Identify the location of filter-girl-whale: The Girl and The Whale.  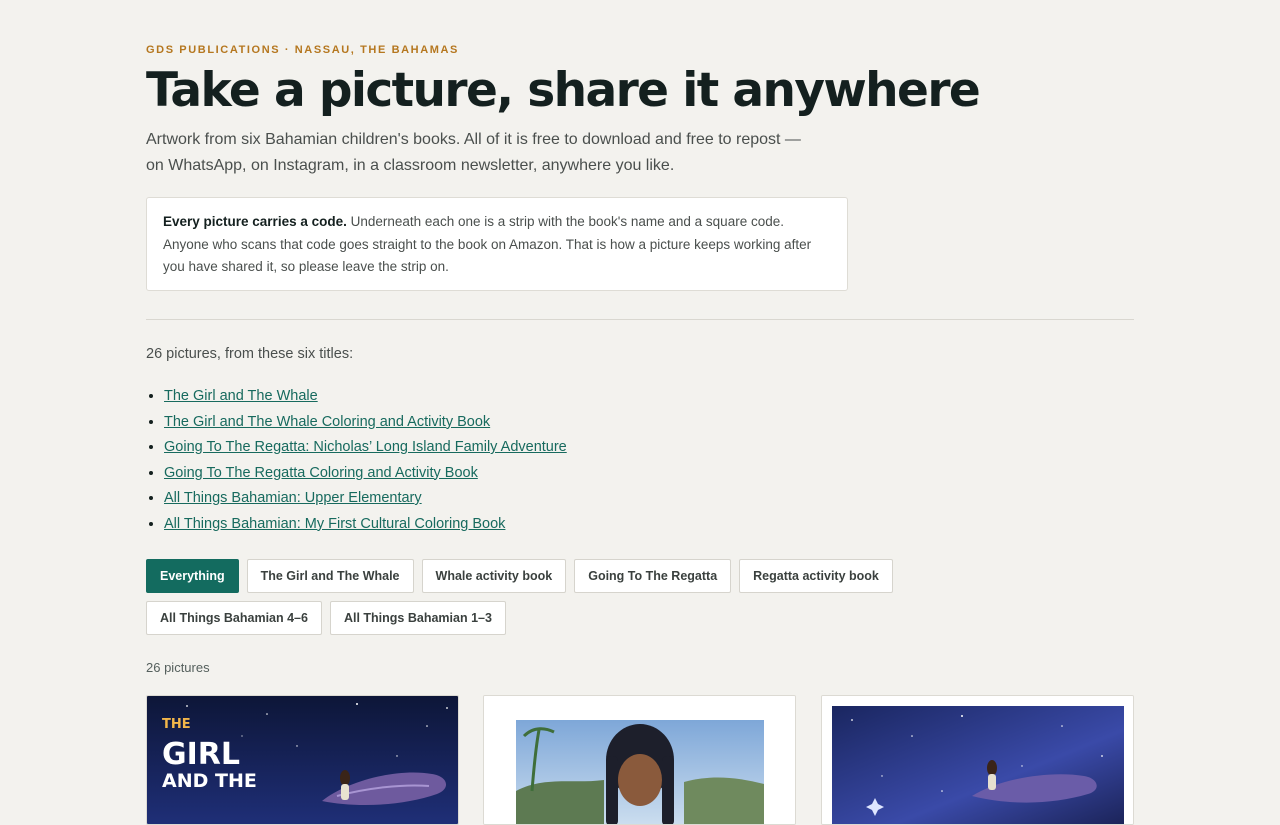
(330, 576).